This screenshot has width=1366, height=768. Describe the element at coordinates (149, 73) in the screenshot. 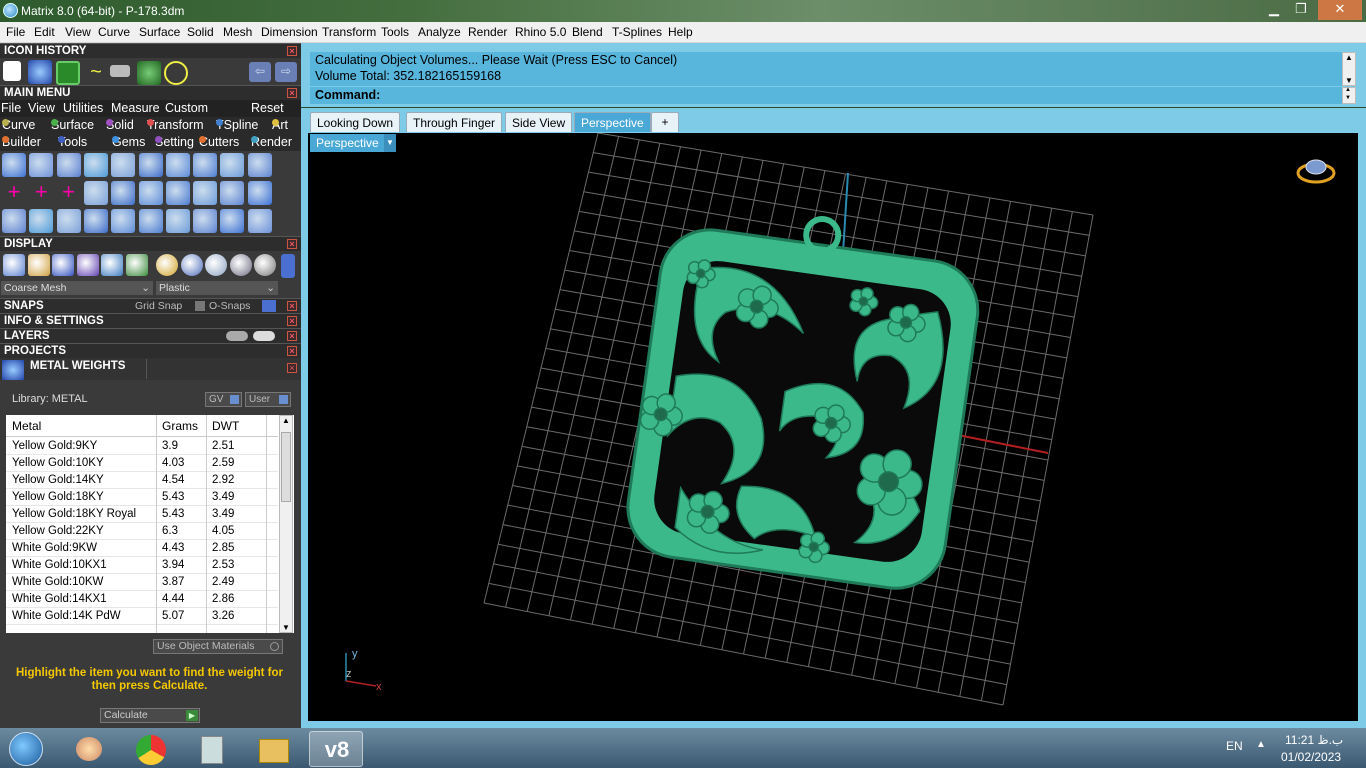

I see `branch-icon` at that location.